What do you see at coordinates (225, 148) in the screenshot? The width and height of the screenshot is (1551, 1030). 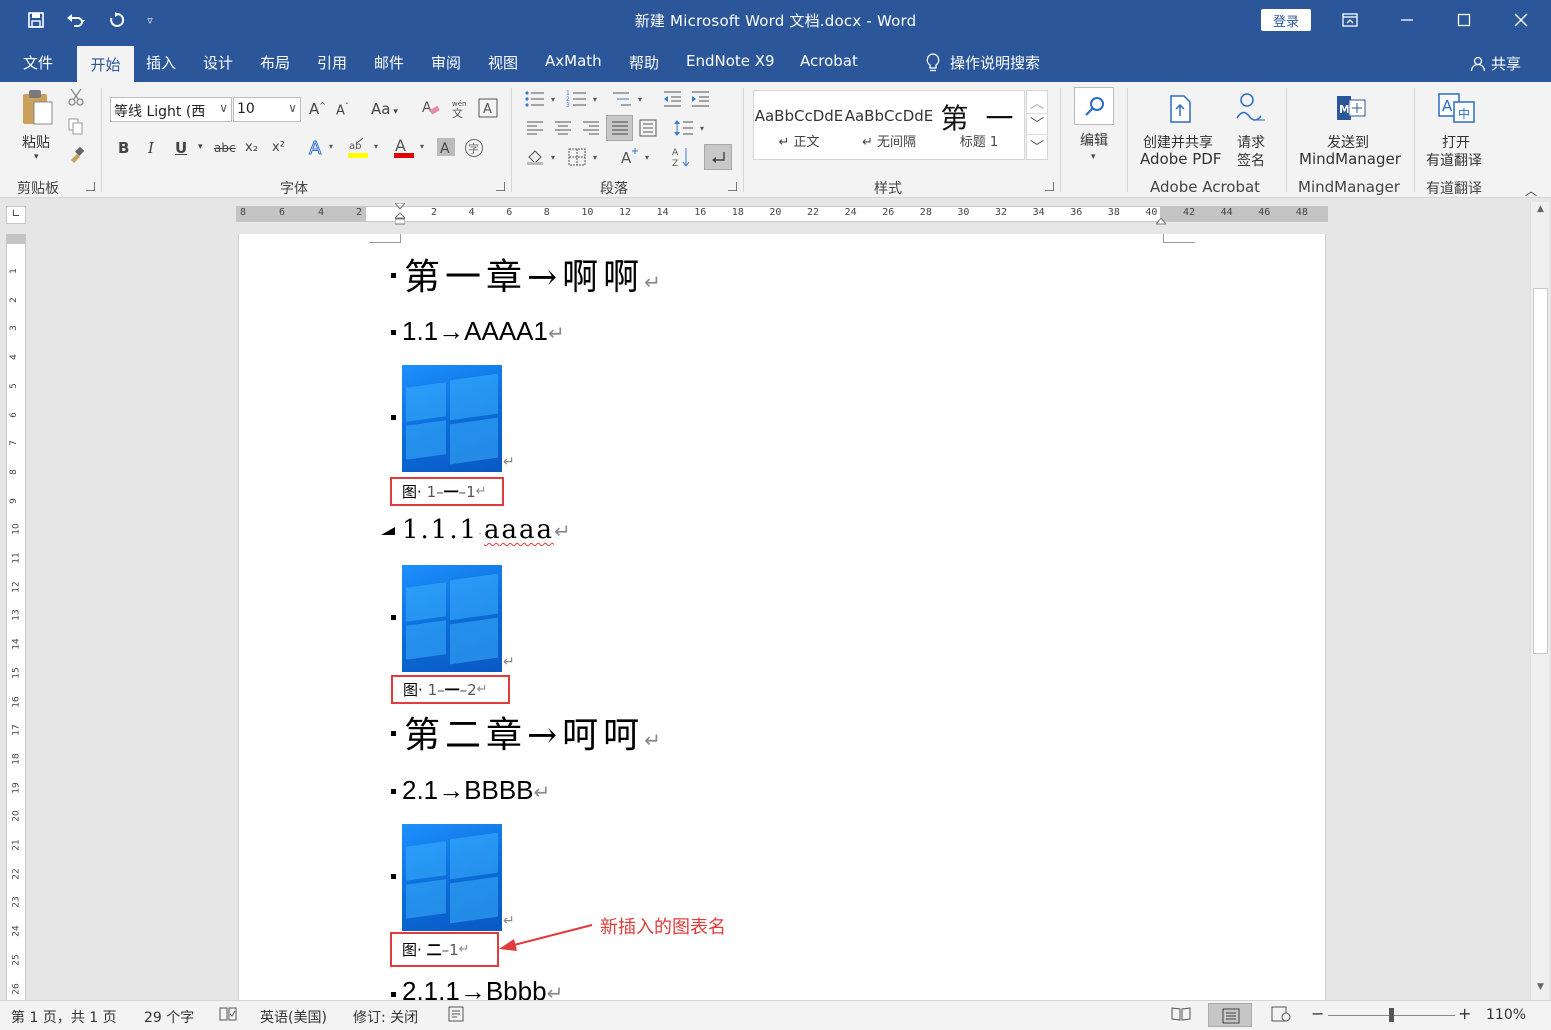 I see `strikethrough-button: abc` at bounding box center [225, 148].